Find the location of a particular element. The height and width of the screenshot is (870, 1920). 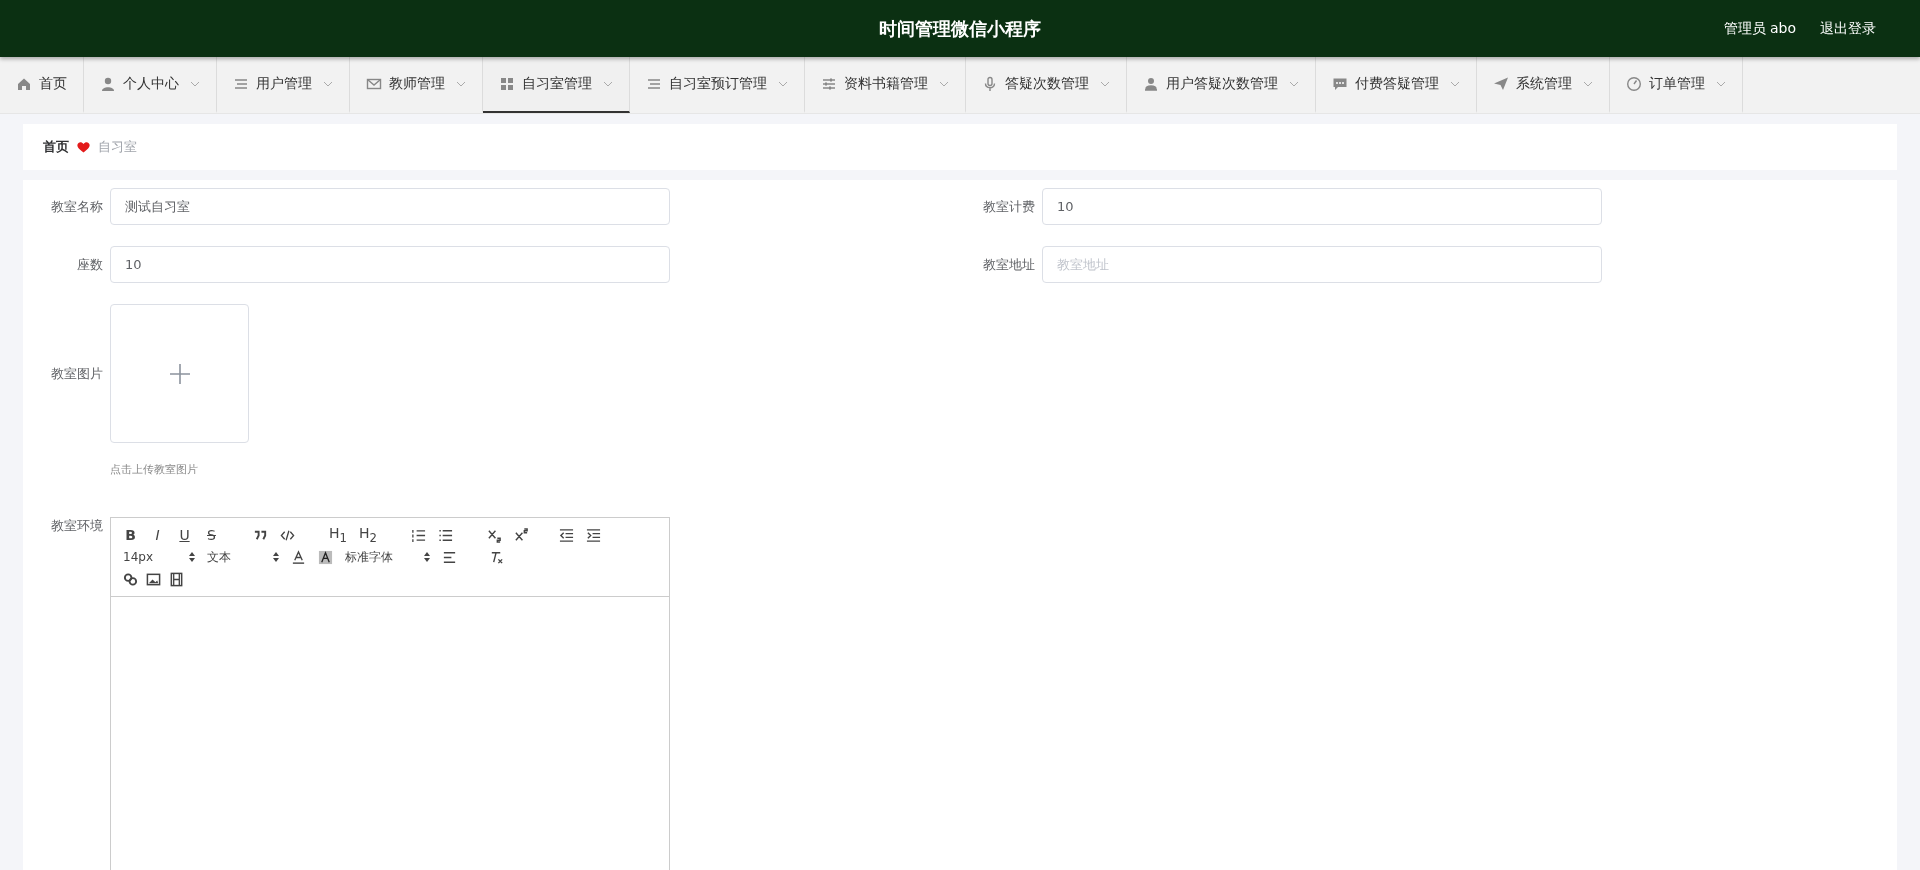

format-button: I is located at coordinates (157, 535).